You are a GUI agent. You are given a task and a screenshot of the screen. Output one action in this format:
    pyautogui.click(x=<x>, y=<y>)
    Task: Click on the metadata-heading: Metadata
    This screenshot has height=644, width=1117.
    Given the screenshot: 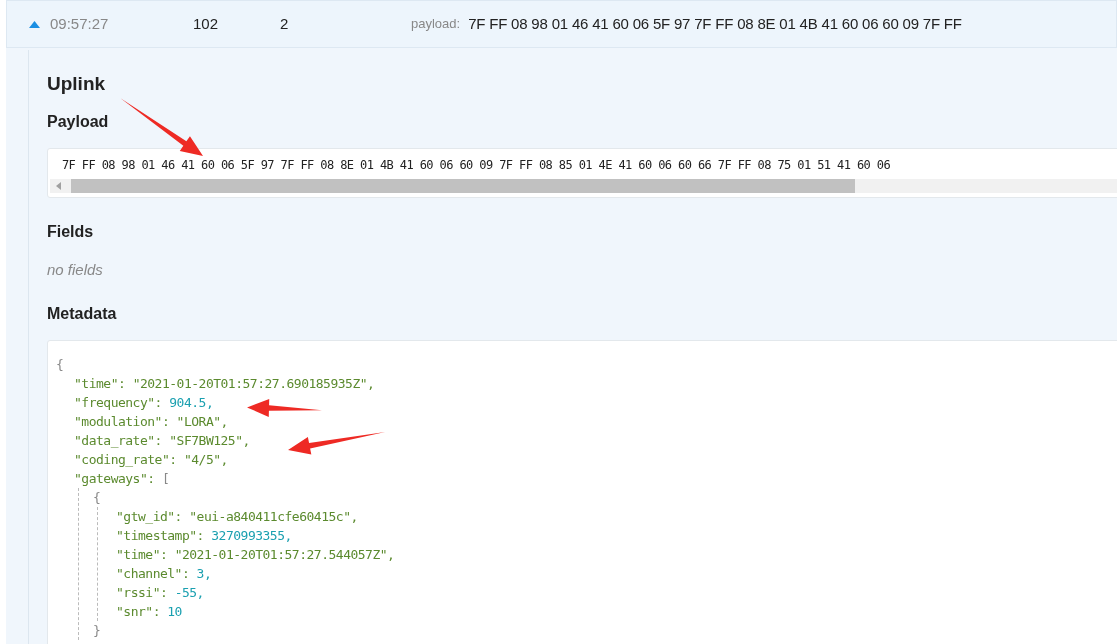 What is the action you would take?
    pyautogui.click(x=82, y=313)
    